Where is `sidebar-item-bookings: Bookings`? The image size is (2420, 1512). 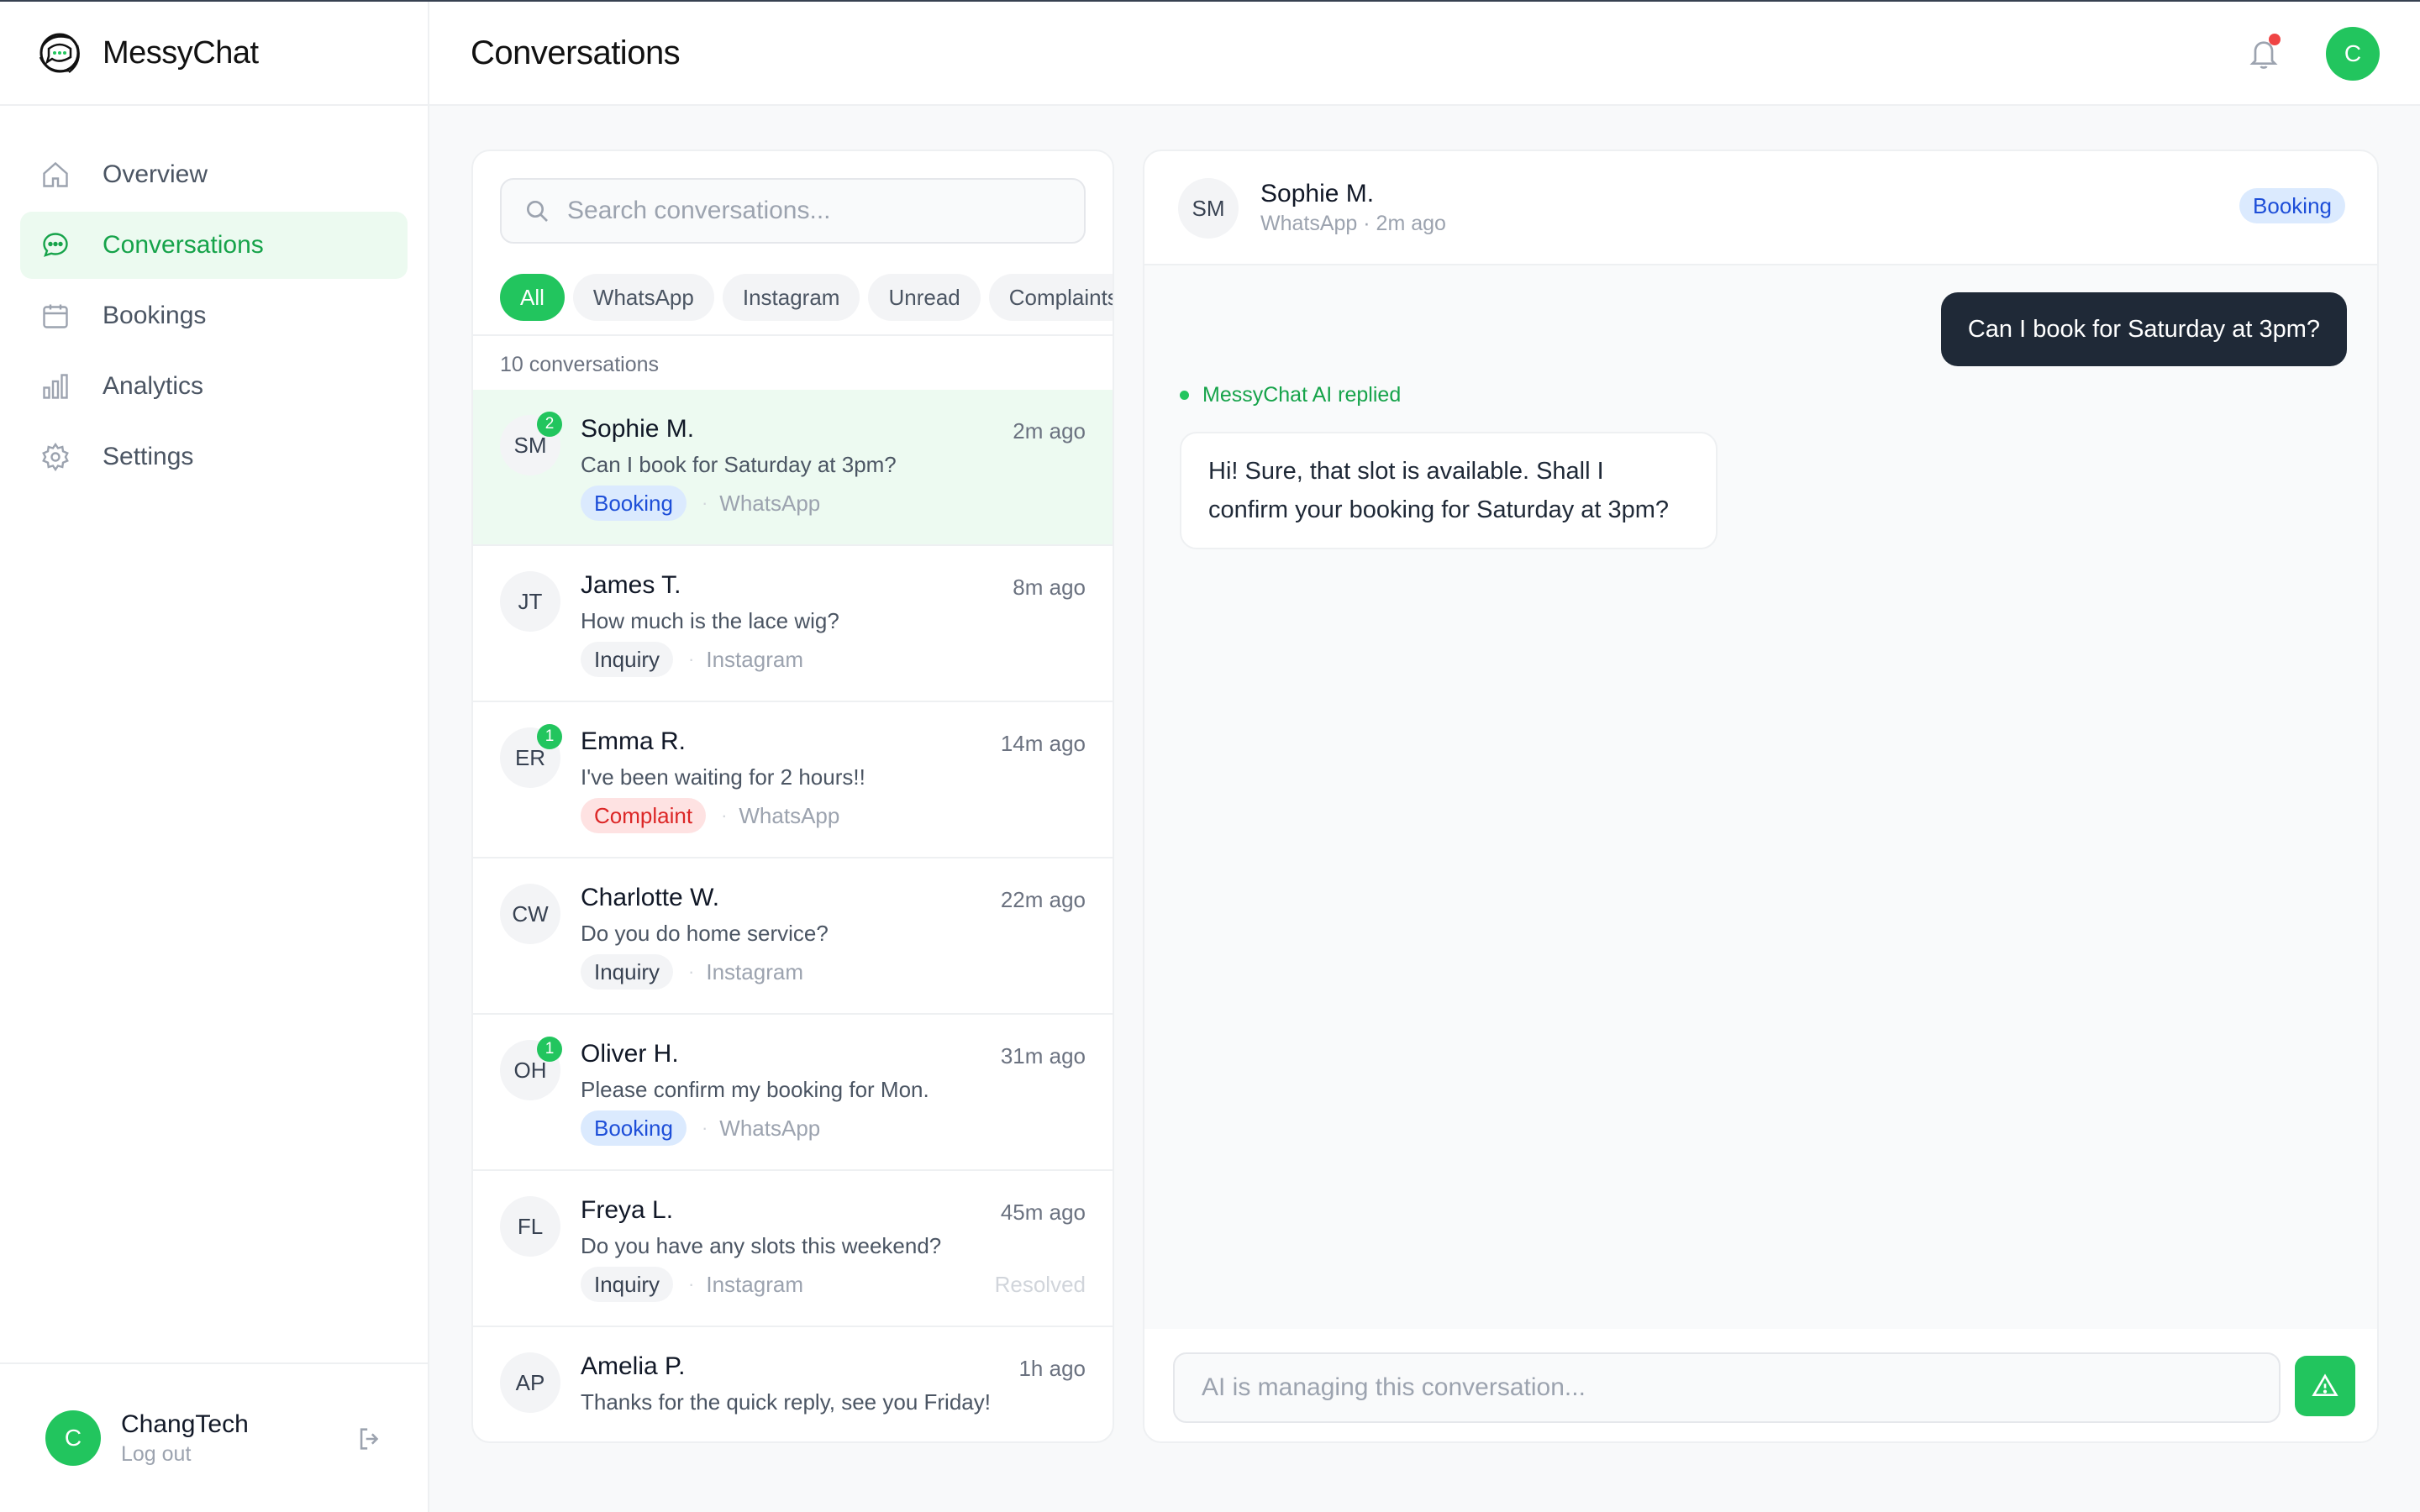
sidebar-item-bookings: Bookings is located at coordinates (214, 315).